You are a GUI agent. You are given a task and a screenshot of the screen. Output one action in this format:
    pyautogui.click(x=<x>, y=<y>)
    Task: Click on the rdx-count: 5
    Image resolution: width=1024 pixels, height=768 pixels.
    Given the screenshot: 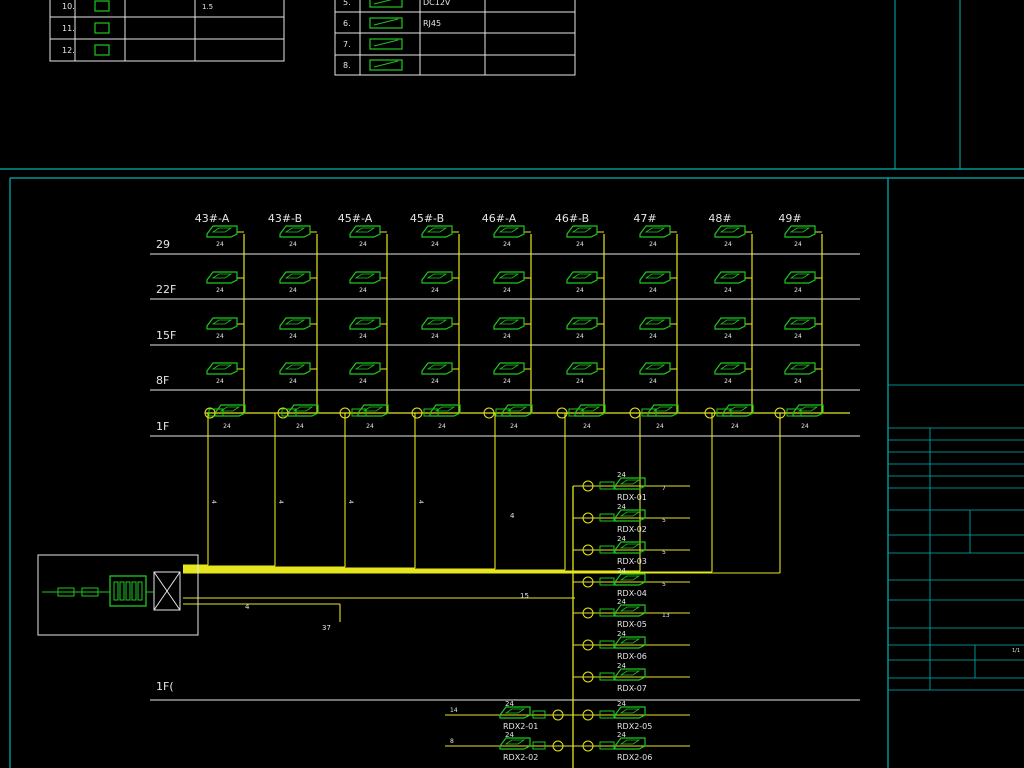 What is the action you would take?
    pyautogui.click(x=664, y=552)
    